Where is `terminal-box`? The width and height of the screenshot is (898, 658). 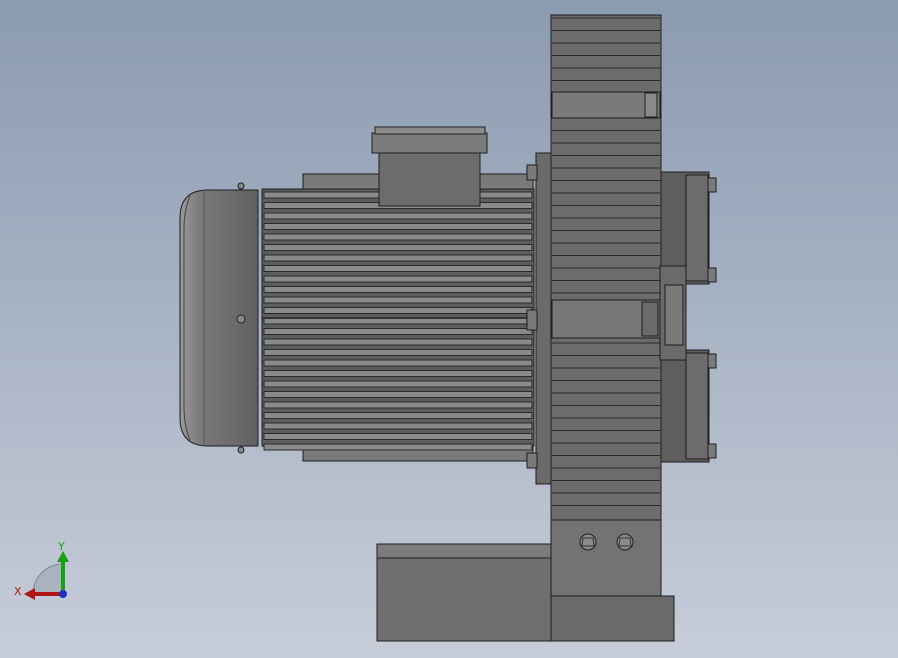 terminal-box is located at coordinates (429, 166).